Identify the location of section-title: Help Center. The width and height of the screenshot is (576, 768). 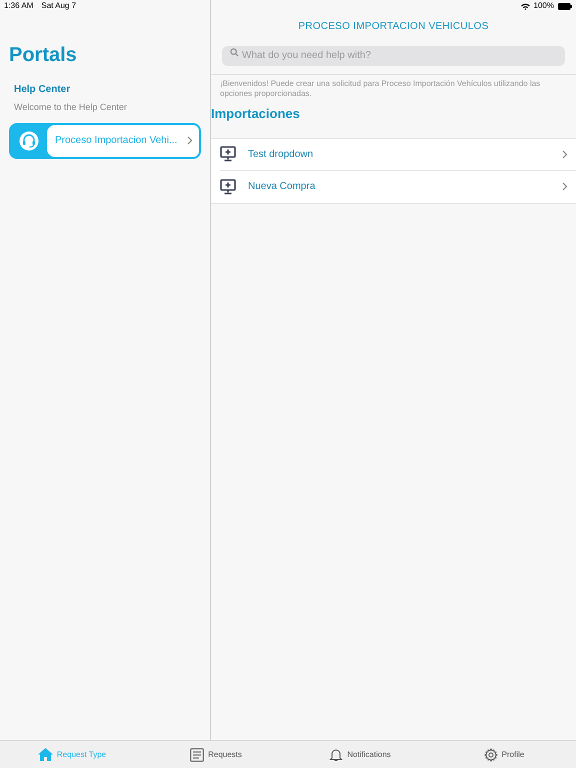
(43, 90).